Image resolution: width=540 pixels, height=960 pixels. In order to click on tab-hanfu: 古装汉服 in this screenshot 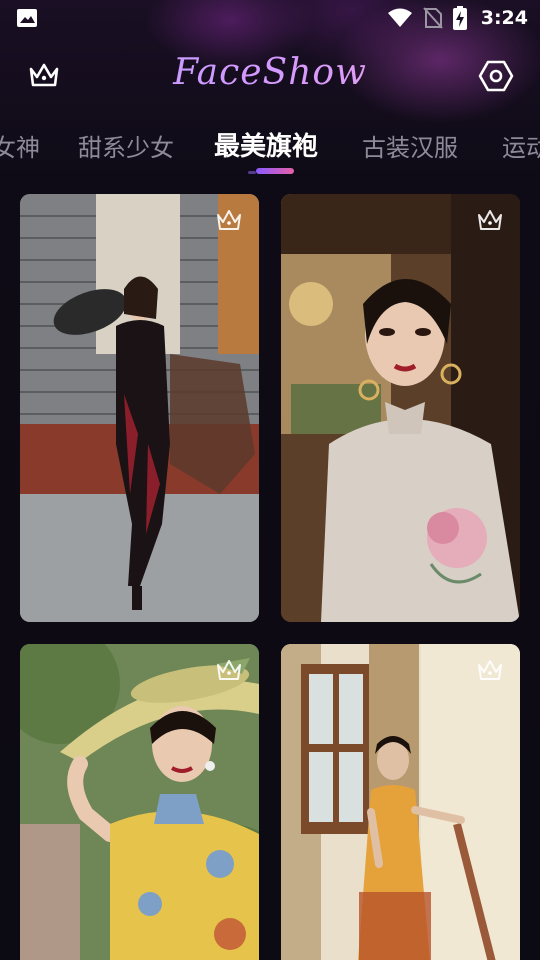, I will do `click(410, 145)`.